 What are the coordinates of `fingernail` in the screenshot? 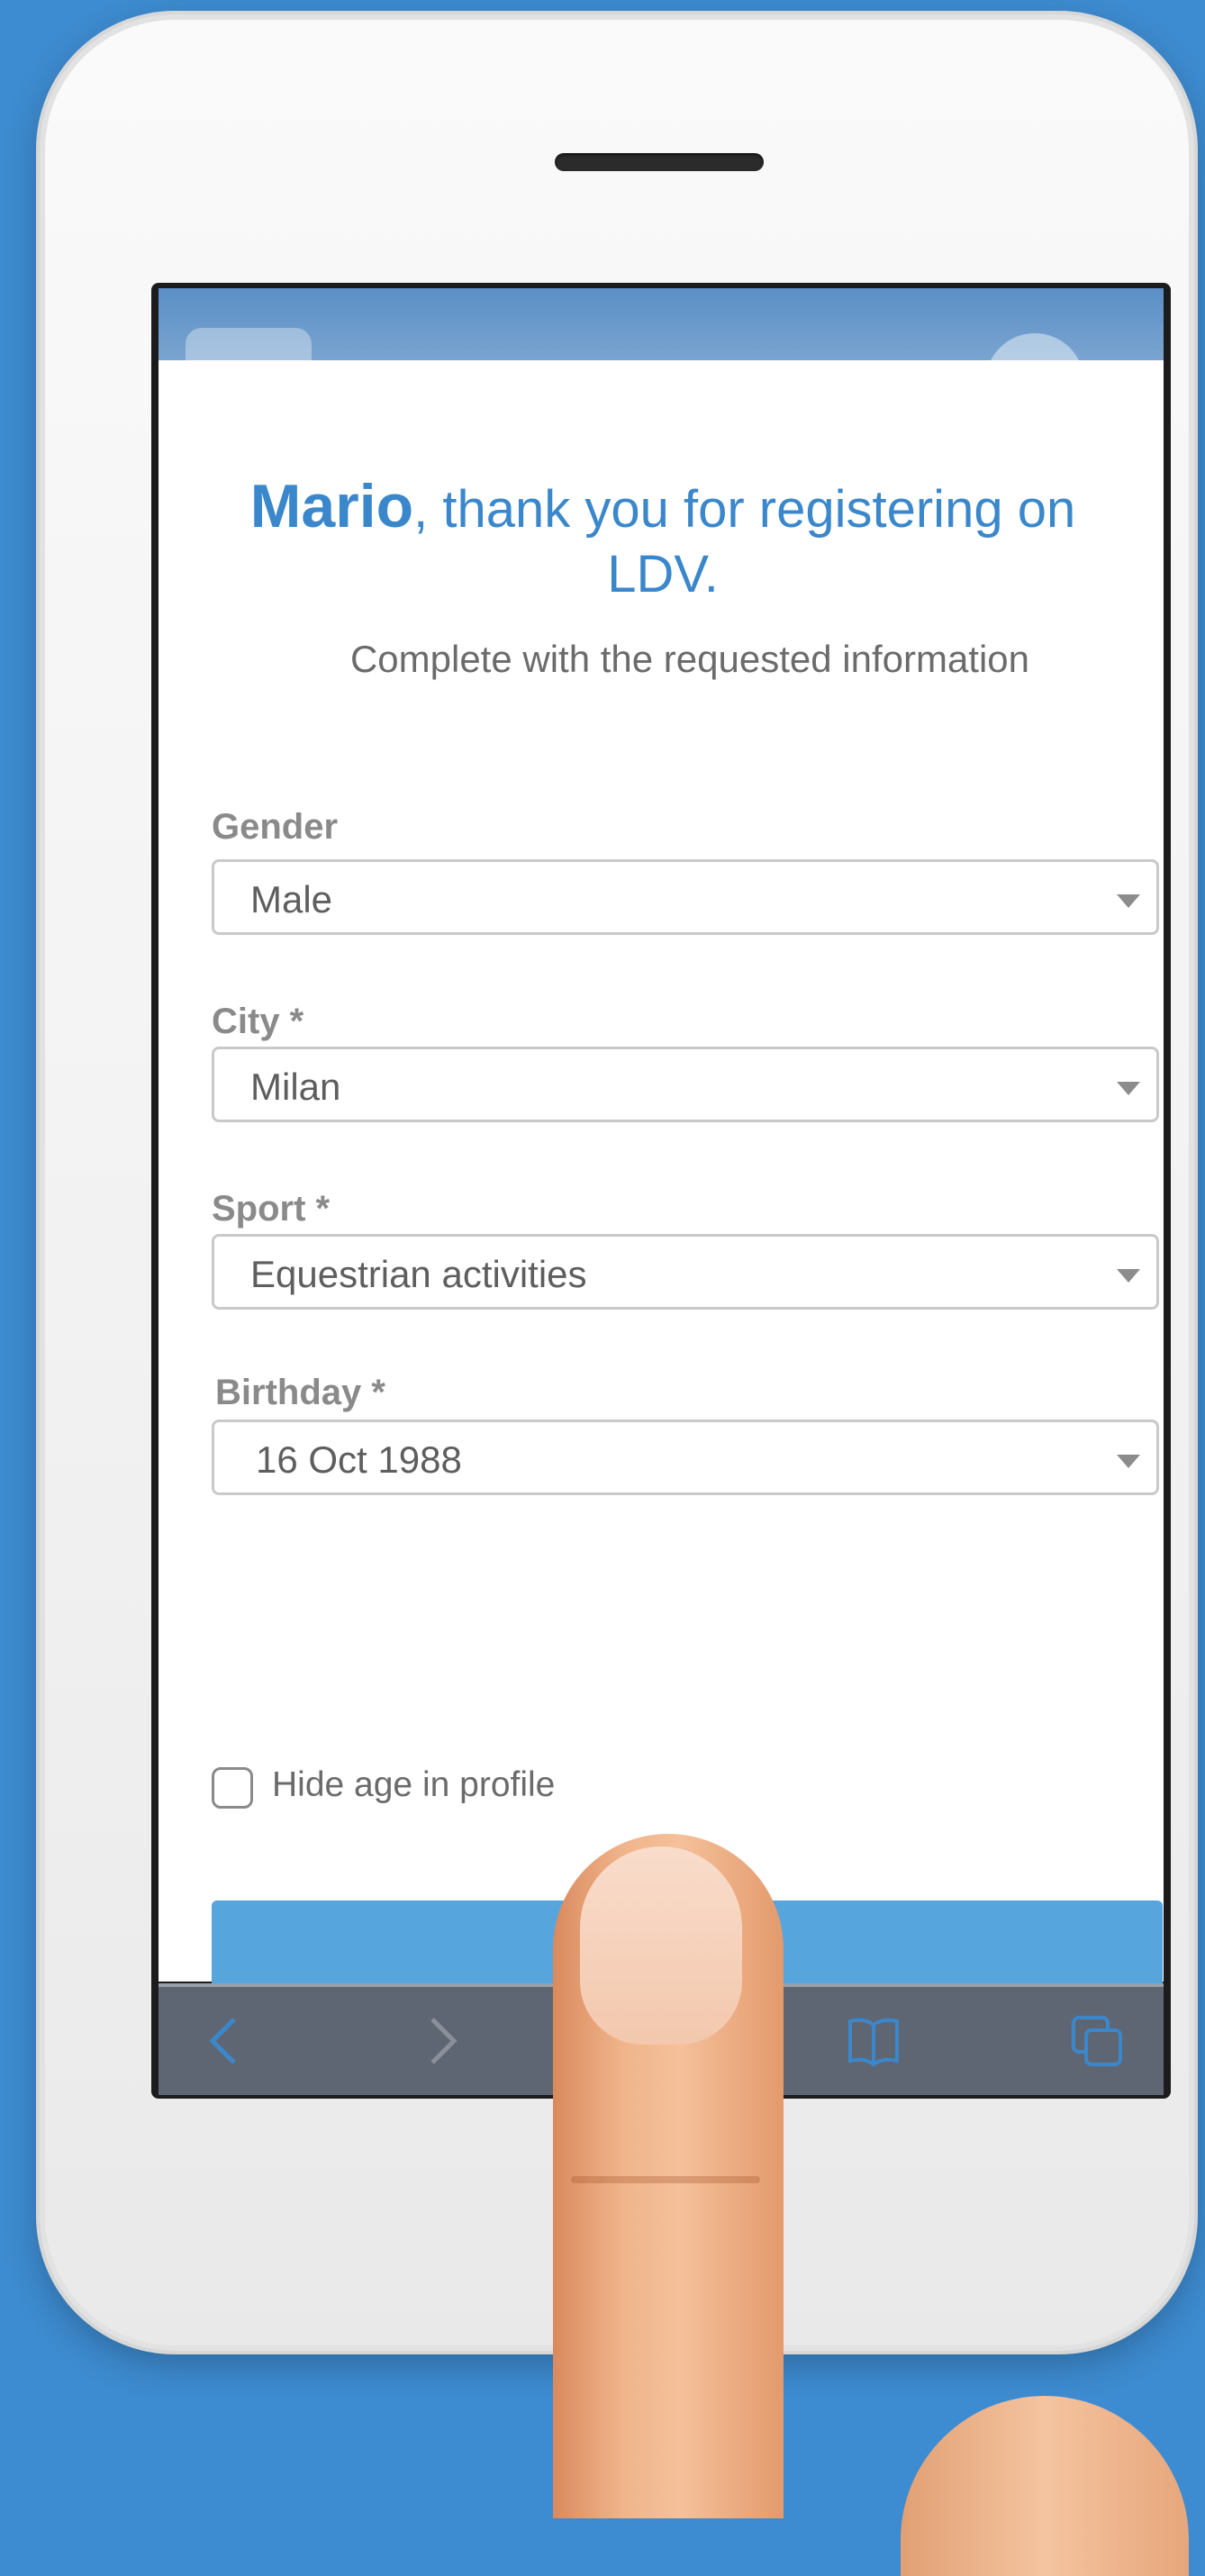 It's located at (661, 1945).